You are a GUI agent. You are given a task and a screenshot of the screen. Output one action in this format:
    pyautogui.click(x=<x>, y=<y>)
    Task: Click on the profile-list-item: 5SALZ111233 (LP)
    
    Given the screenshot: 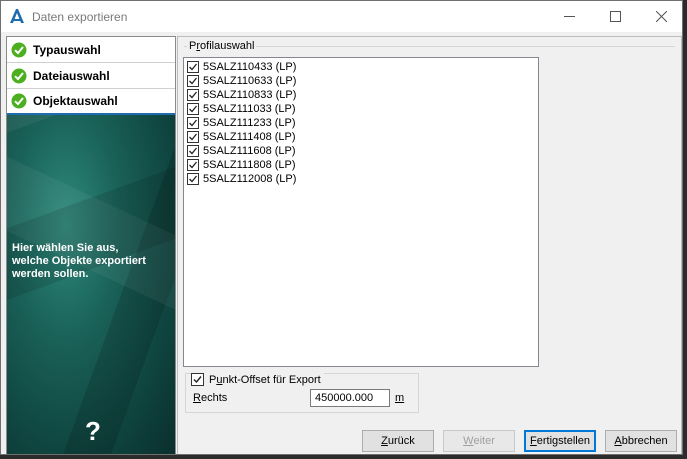 What is the action you would take?
    pyautogui.click(x=241, y=123)
    